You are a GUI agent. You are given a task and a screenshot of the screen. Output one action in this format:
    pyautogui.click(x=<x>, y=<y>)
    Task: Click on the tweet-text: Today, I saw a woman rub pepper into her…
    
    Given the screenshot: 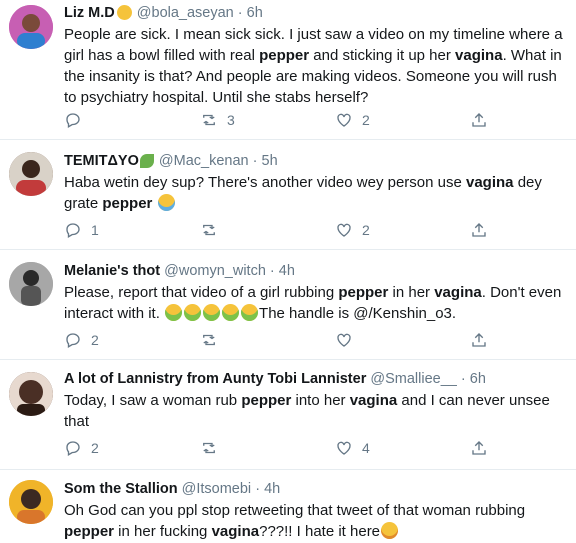 What is the action you would take?
    pyautogui.click(x=307, y=411)
    